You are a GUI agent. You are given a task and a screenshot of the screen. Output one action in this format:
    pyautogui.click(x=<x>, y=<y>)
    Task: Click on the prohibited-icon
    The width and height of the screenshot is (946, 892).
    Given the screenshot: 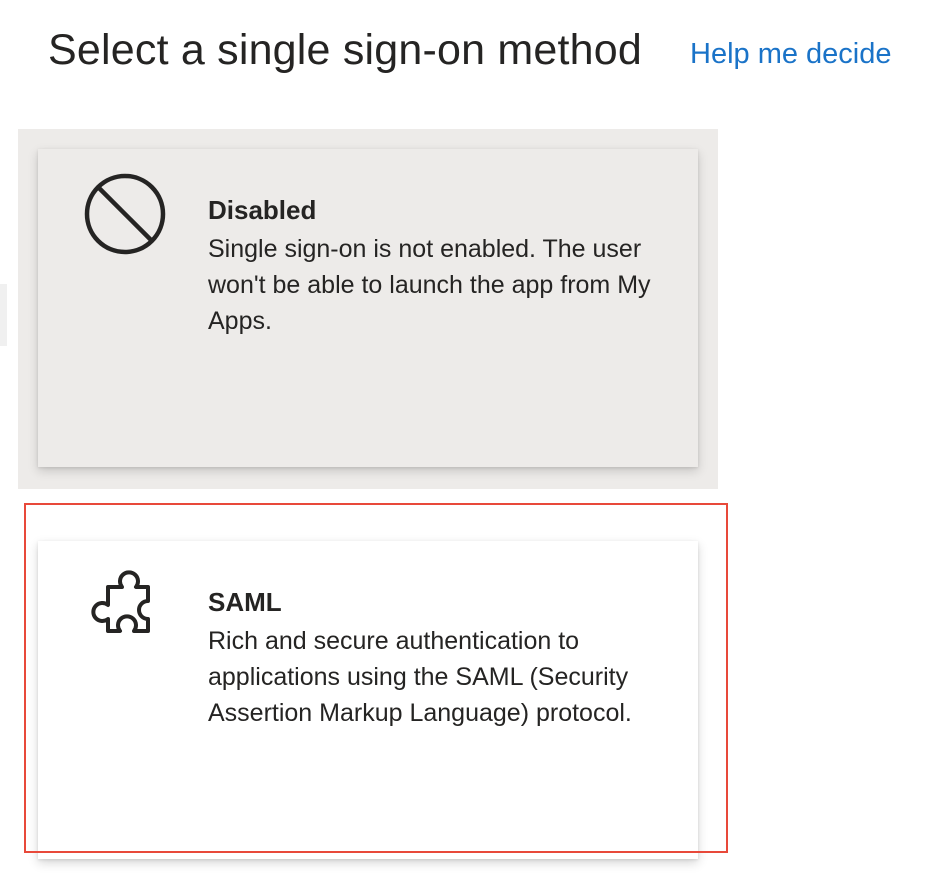 What is the action you would take?
    pyautogui.click(x=125, y=214)
    